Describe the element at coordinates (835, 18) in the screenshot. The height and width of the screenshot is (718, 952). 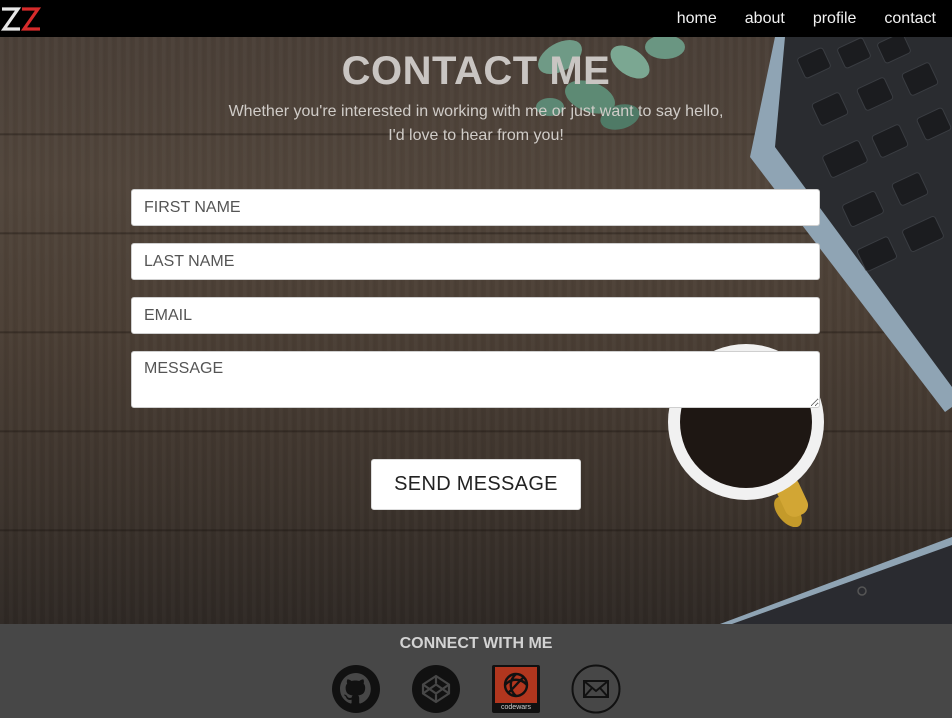
I see `nav-profile: profile` at that location.